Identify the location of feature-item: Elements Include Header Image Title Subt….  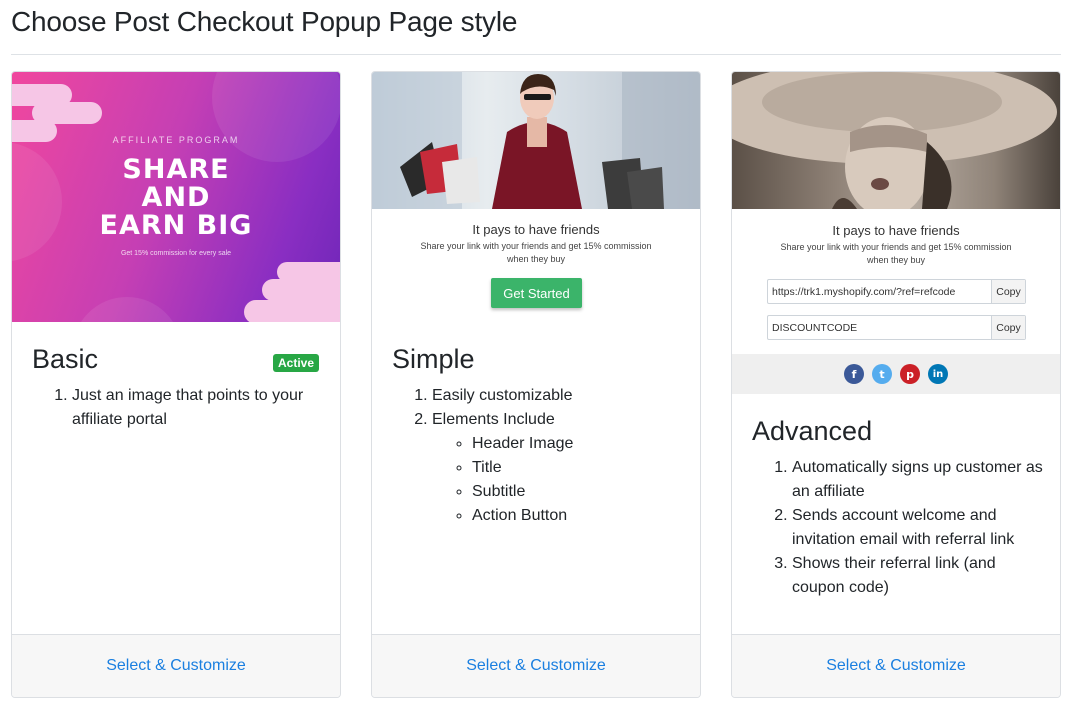
(562, 468).